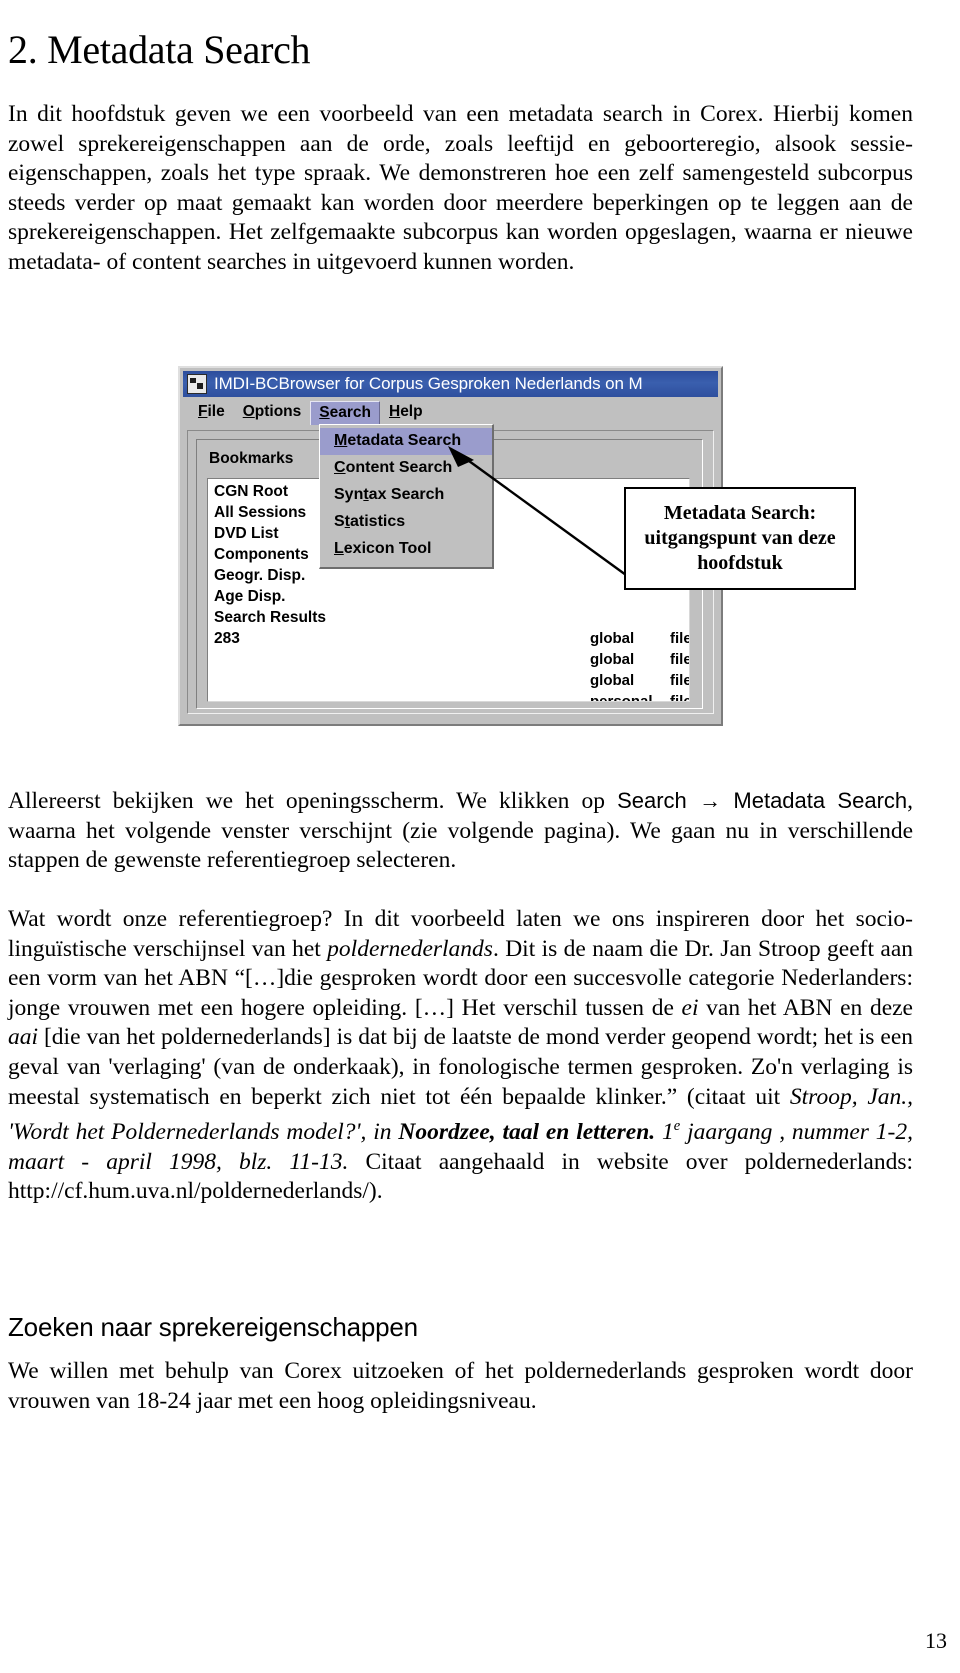 The height and width of the screenshot is (1673, 960). Describe the element at coordinates (216, 411) in the screenshot. I see `menu-file-label-rest: ile` at that location.